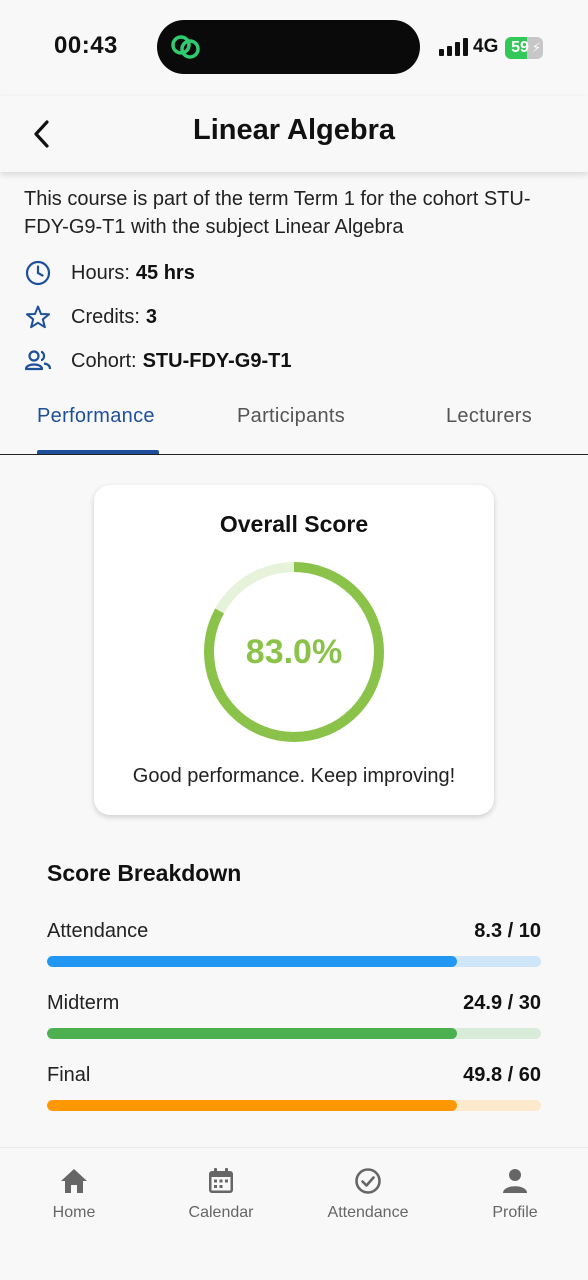 The image size is (588, 1280). I want to click on midterm-bar-fill, so click(252, 1033).